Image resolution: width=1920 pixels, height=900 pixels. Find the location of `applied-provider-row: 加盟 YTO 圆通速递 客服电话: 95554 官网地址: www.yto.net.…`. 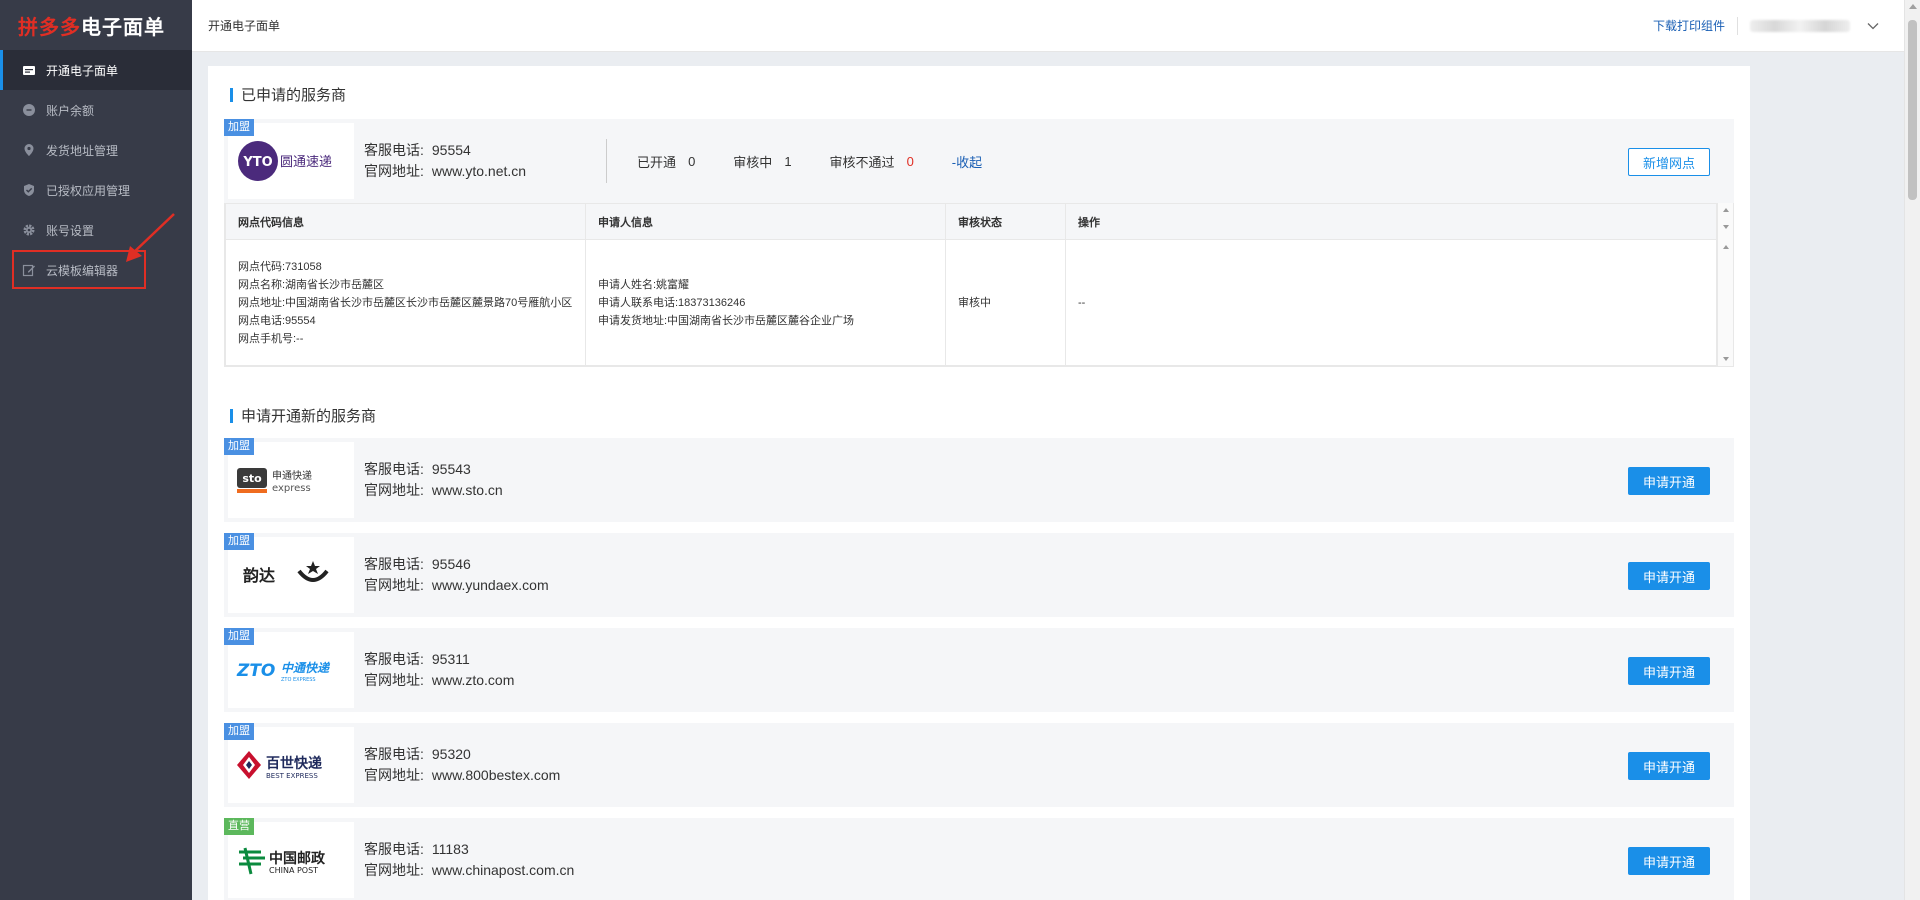

applied-provider-row: 加盟 YTO 圆通速递 客服电话: 95554 官网地址: www.yto.net.… is located at coordinates (979, 161).